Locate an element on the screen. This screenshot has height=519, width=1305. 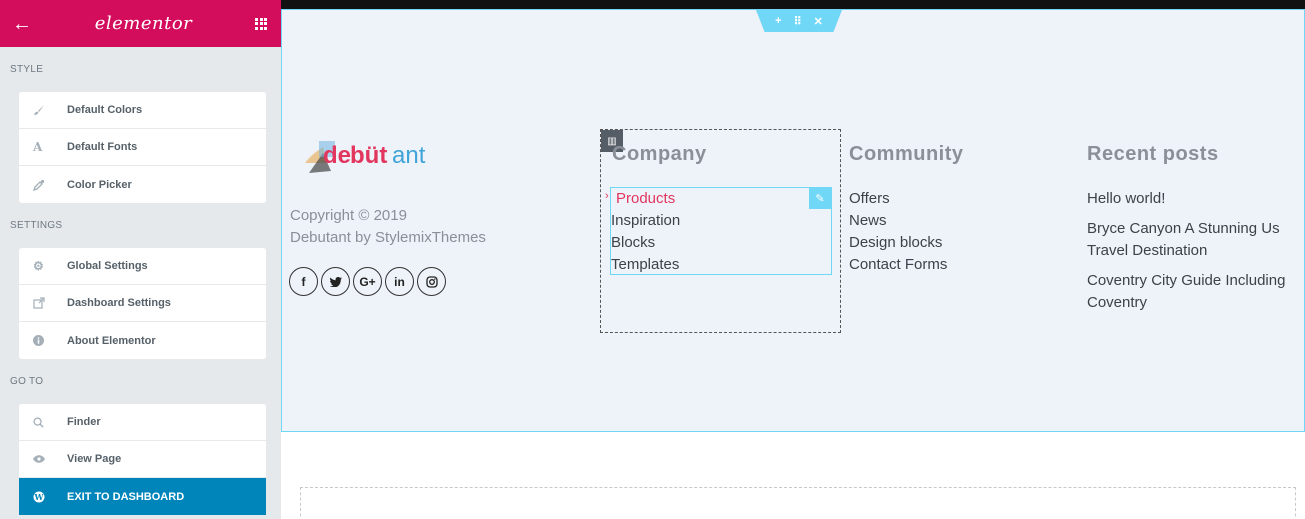
google-plus-icon: G+ is located at coordinates (367, 281).